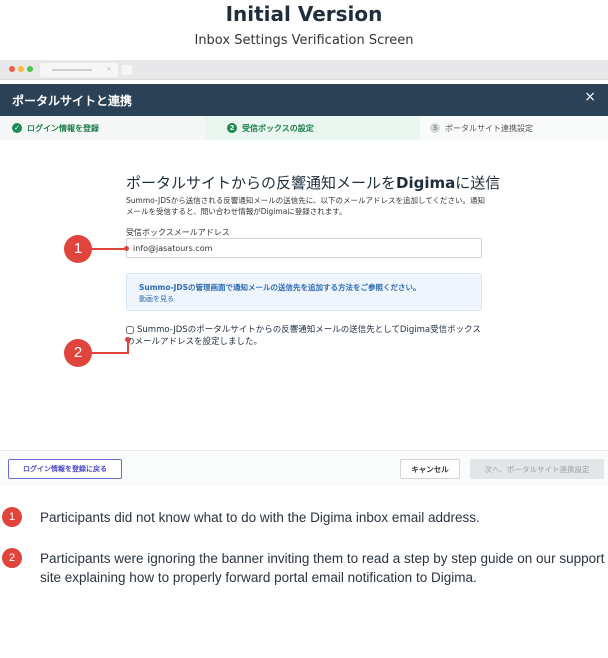  Describe the element at coordinates (261, 183) in the screenshot. I see `heading-text: ポータルサイトからの反響通知メールを` at that location.